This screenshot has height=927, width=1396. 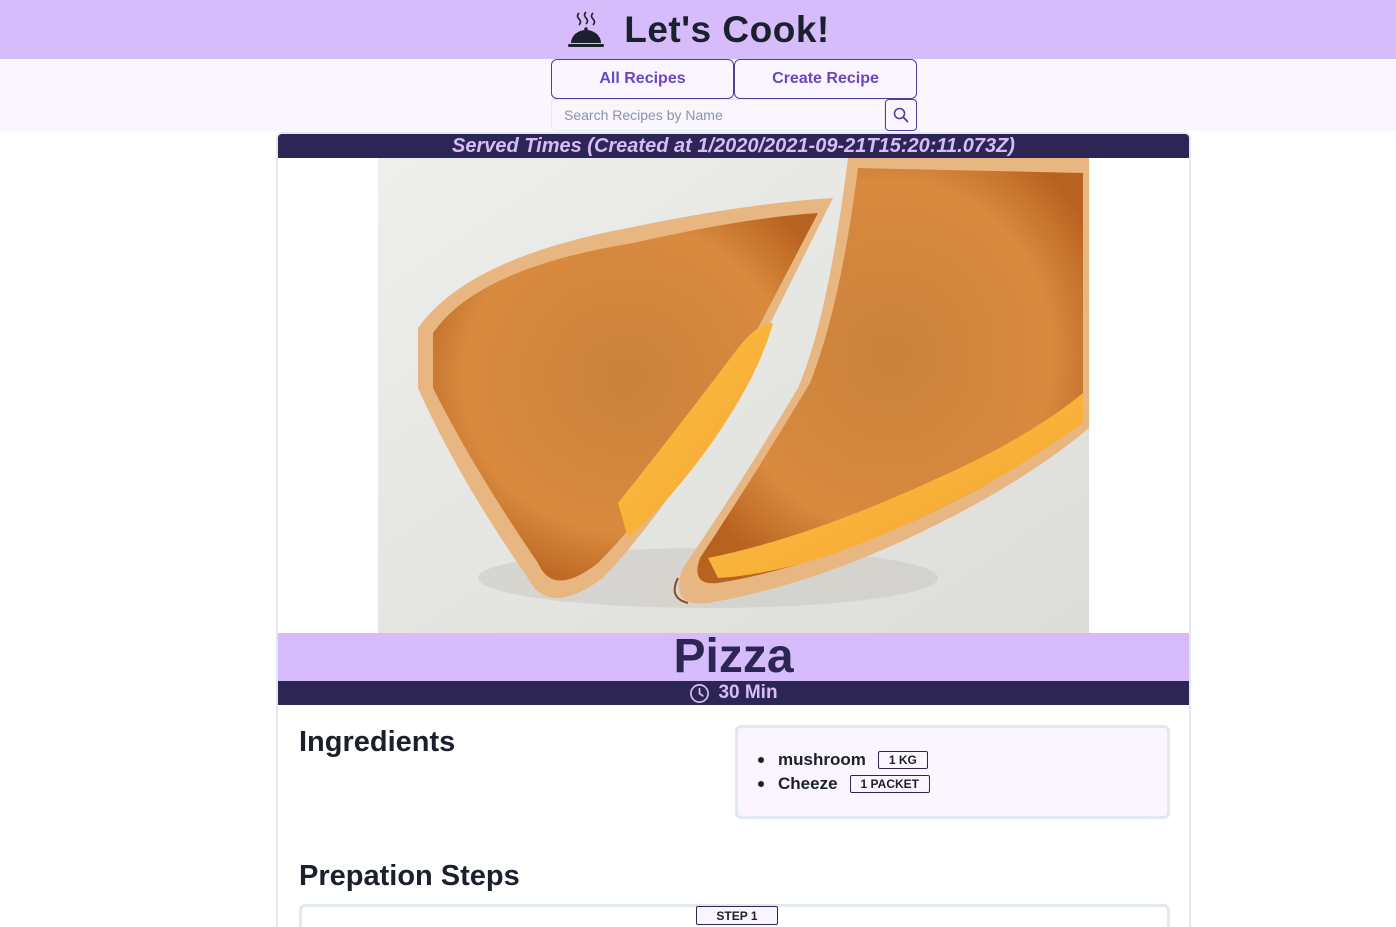 What do you see at coordinates (962, 760) in the screenshot?
I see `ingredient-item: mushroom 1 KG` at bounding box center [962, 760].